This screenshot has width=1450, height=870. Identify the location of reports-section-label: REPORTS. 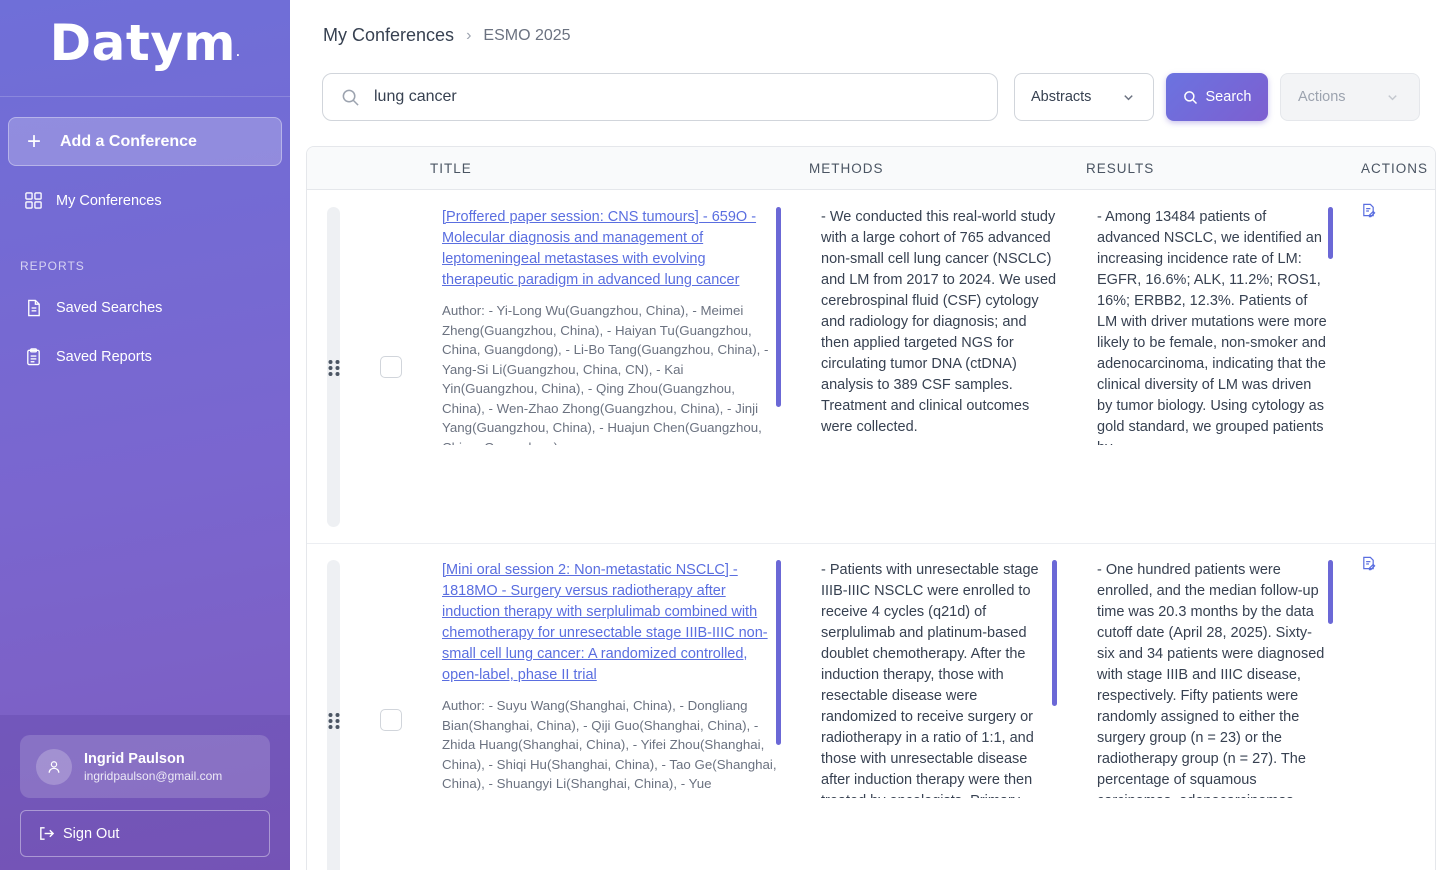
(52, 266).